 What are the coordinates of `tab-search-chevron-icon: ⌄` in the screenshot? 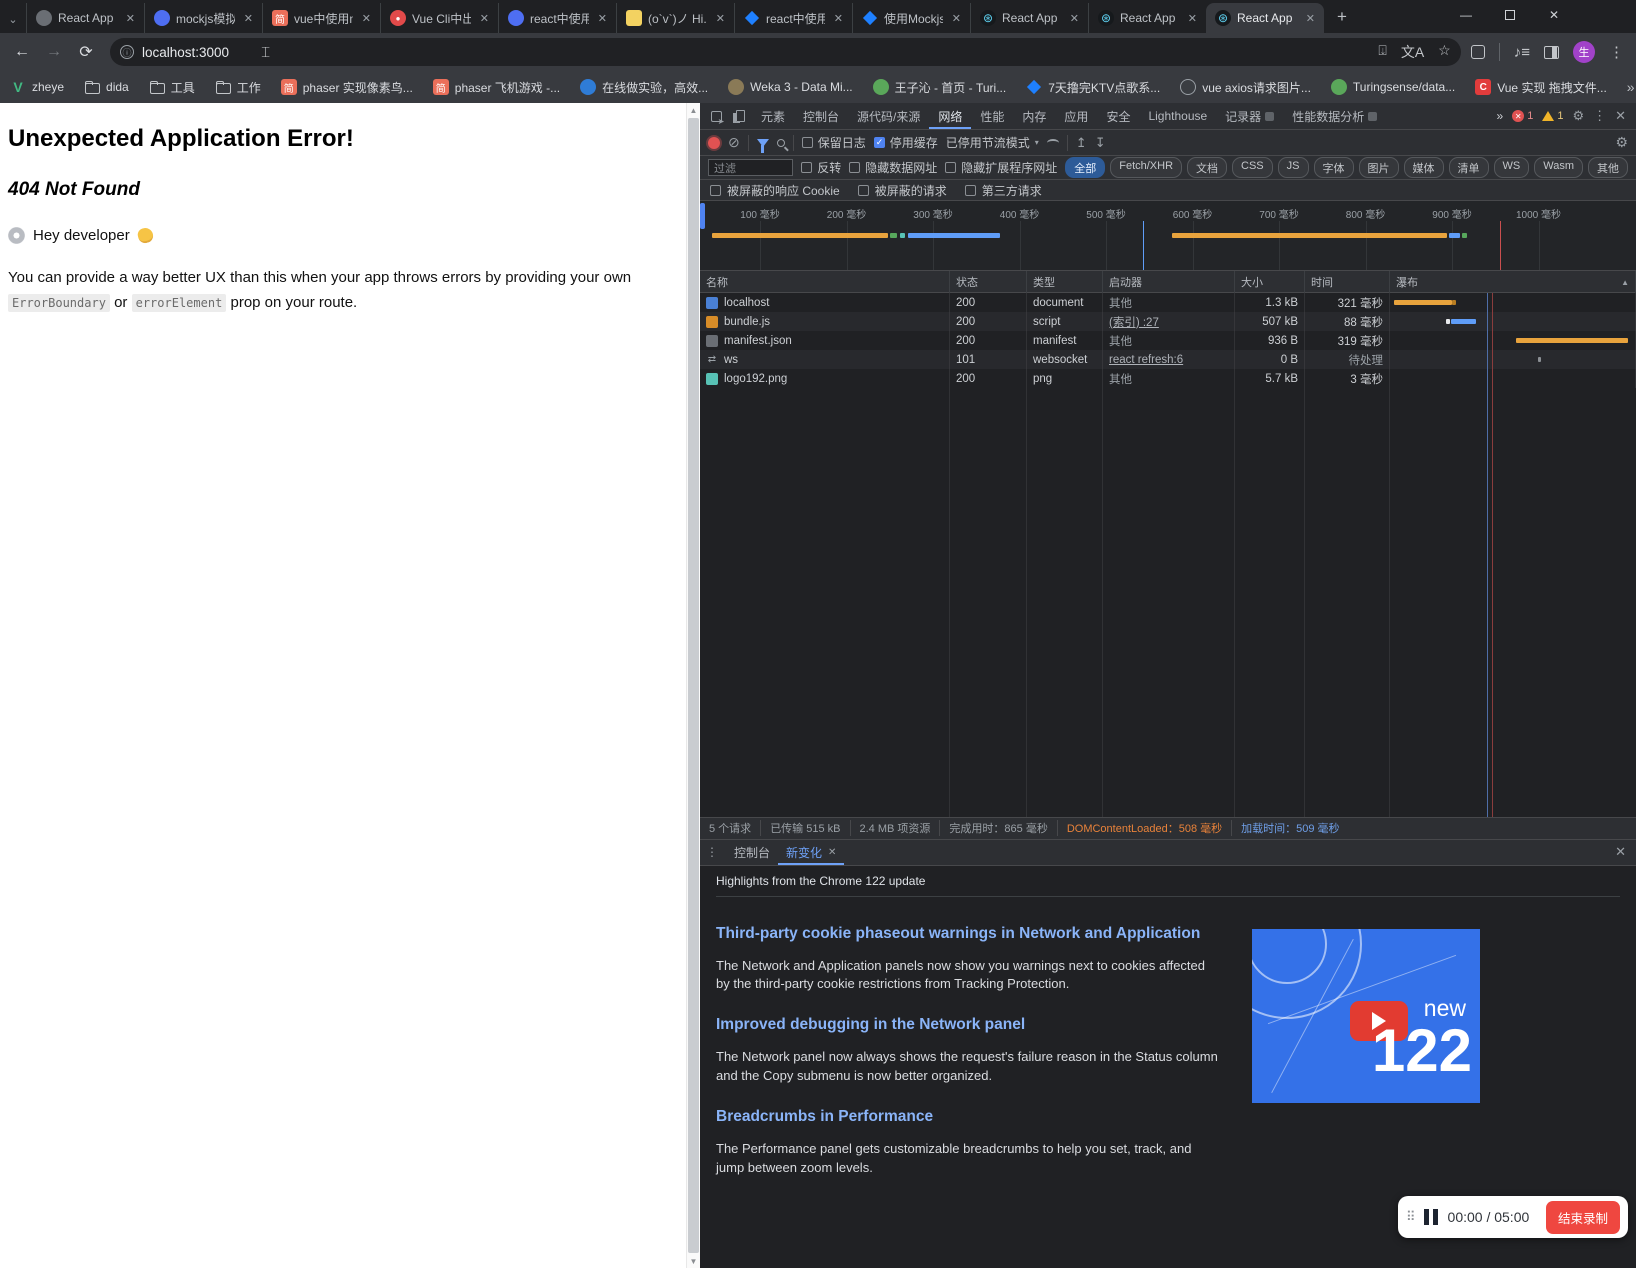 It's located at (13, 19).